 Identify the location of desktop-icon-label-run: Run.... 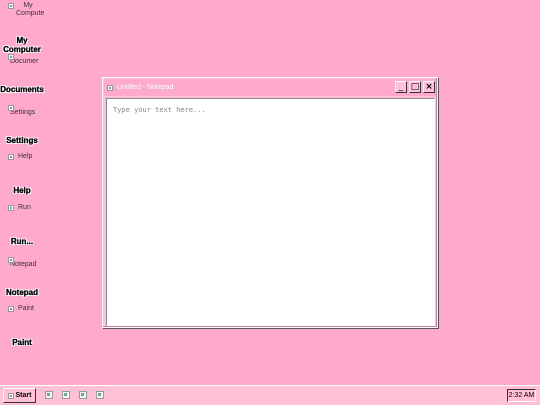
(22, 241).